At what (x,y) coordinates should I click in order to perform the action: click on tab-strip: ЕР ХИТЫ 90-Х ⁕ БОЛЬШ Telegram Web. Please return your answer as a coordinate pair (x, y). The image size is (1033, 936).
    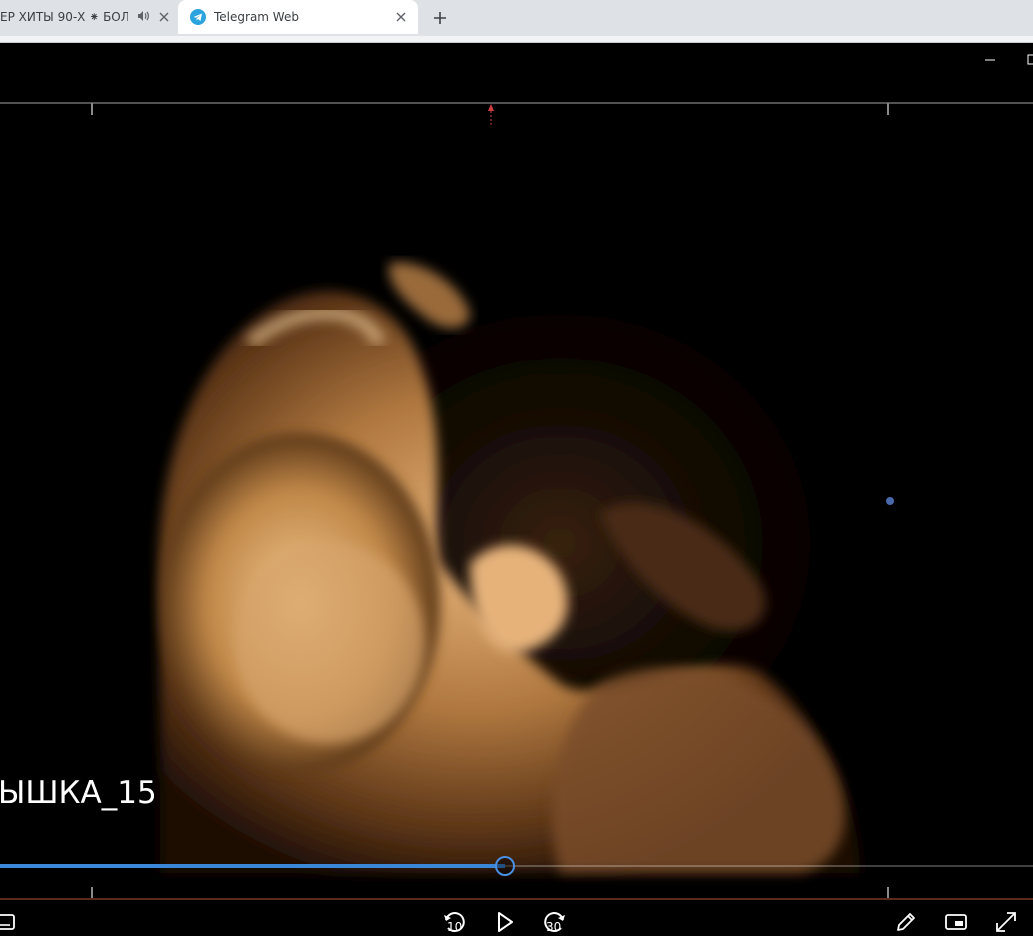
    Looking at the image, I should click on (516, 18).